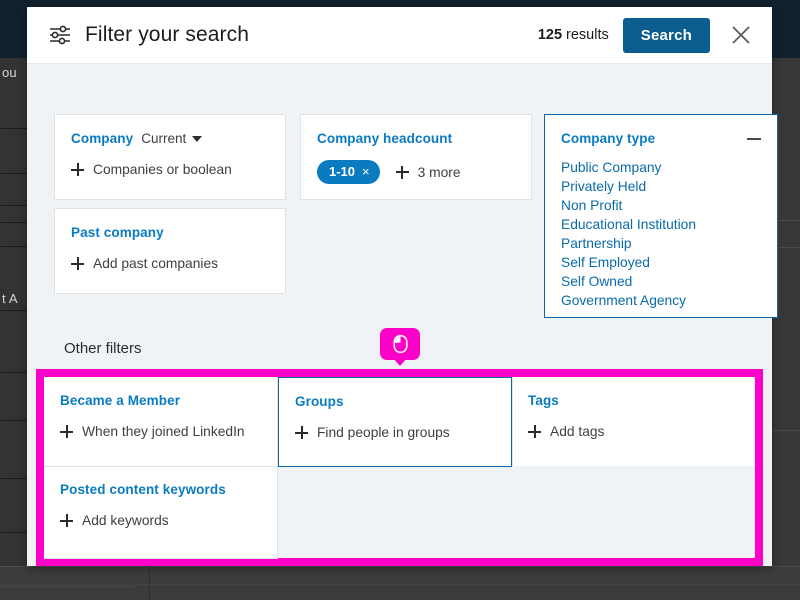 This screenshot has width=800, height=600. Describe the element at coordinates (633, 400) in the screenshot. I see `filter-card-tags-header: Tags` at that location.